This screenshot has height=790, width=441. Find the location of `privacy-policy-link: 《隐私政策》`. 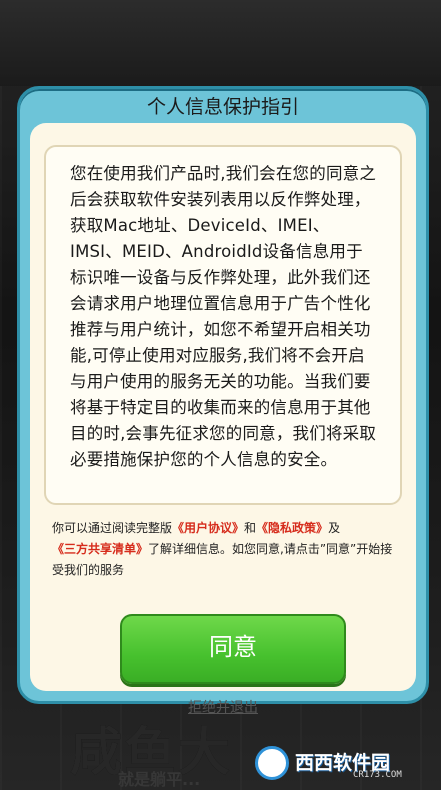

privacy-policy-link: 《隐私政策》 is located at coordinates (292, 528).